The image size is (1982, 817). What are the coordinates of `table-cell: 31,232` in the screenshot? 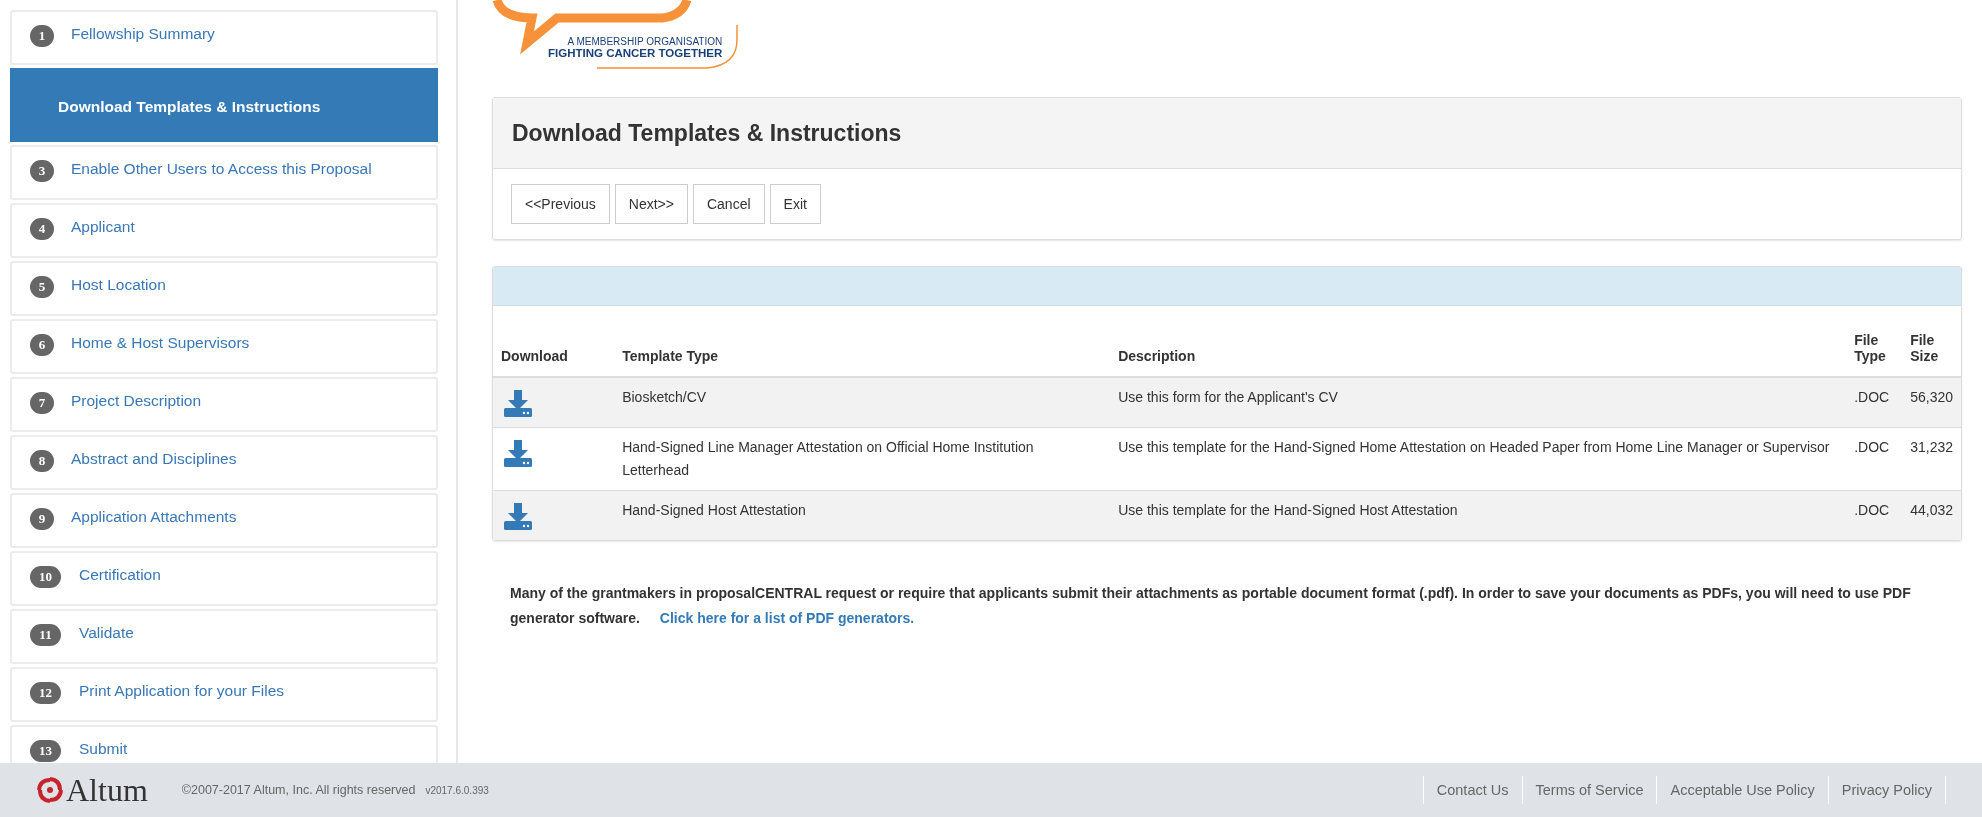 It's located at (1931, 459).